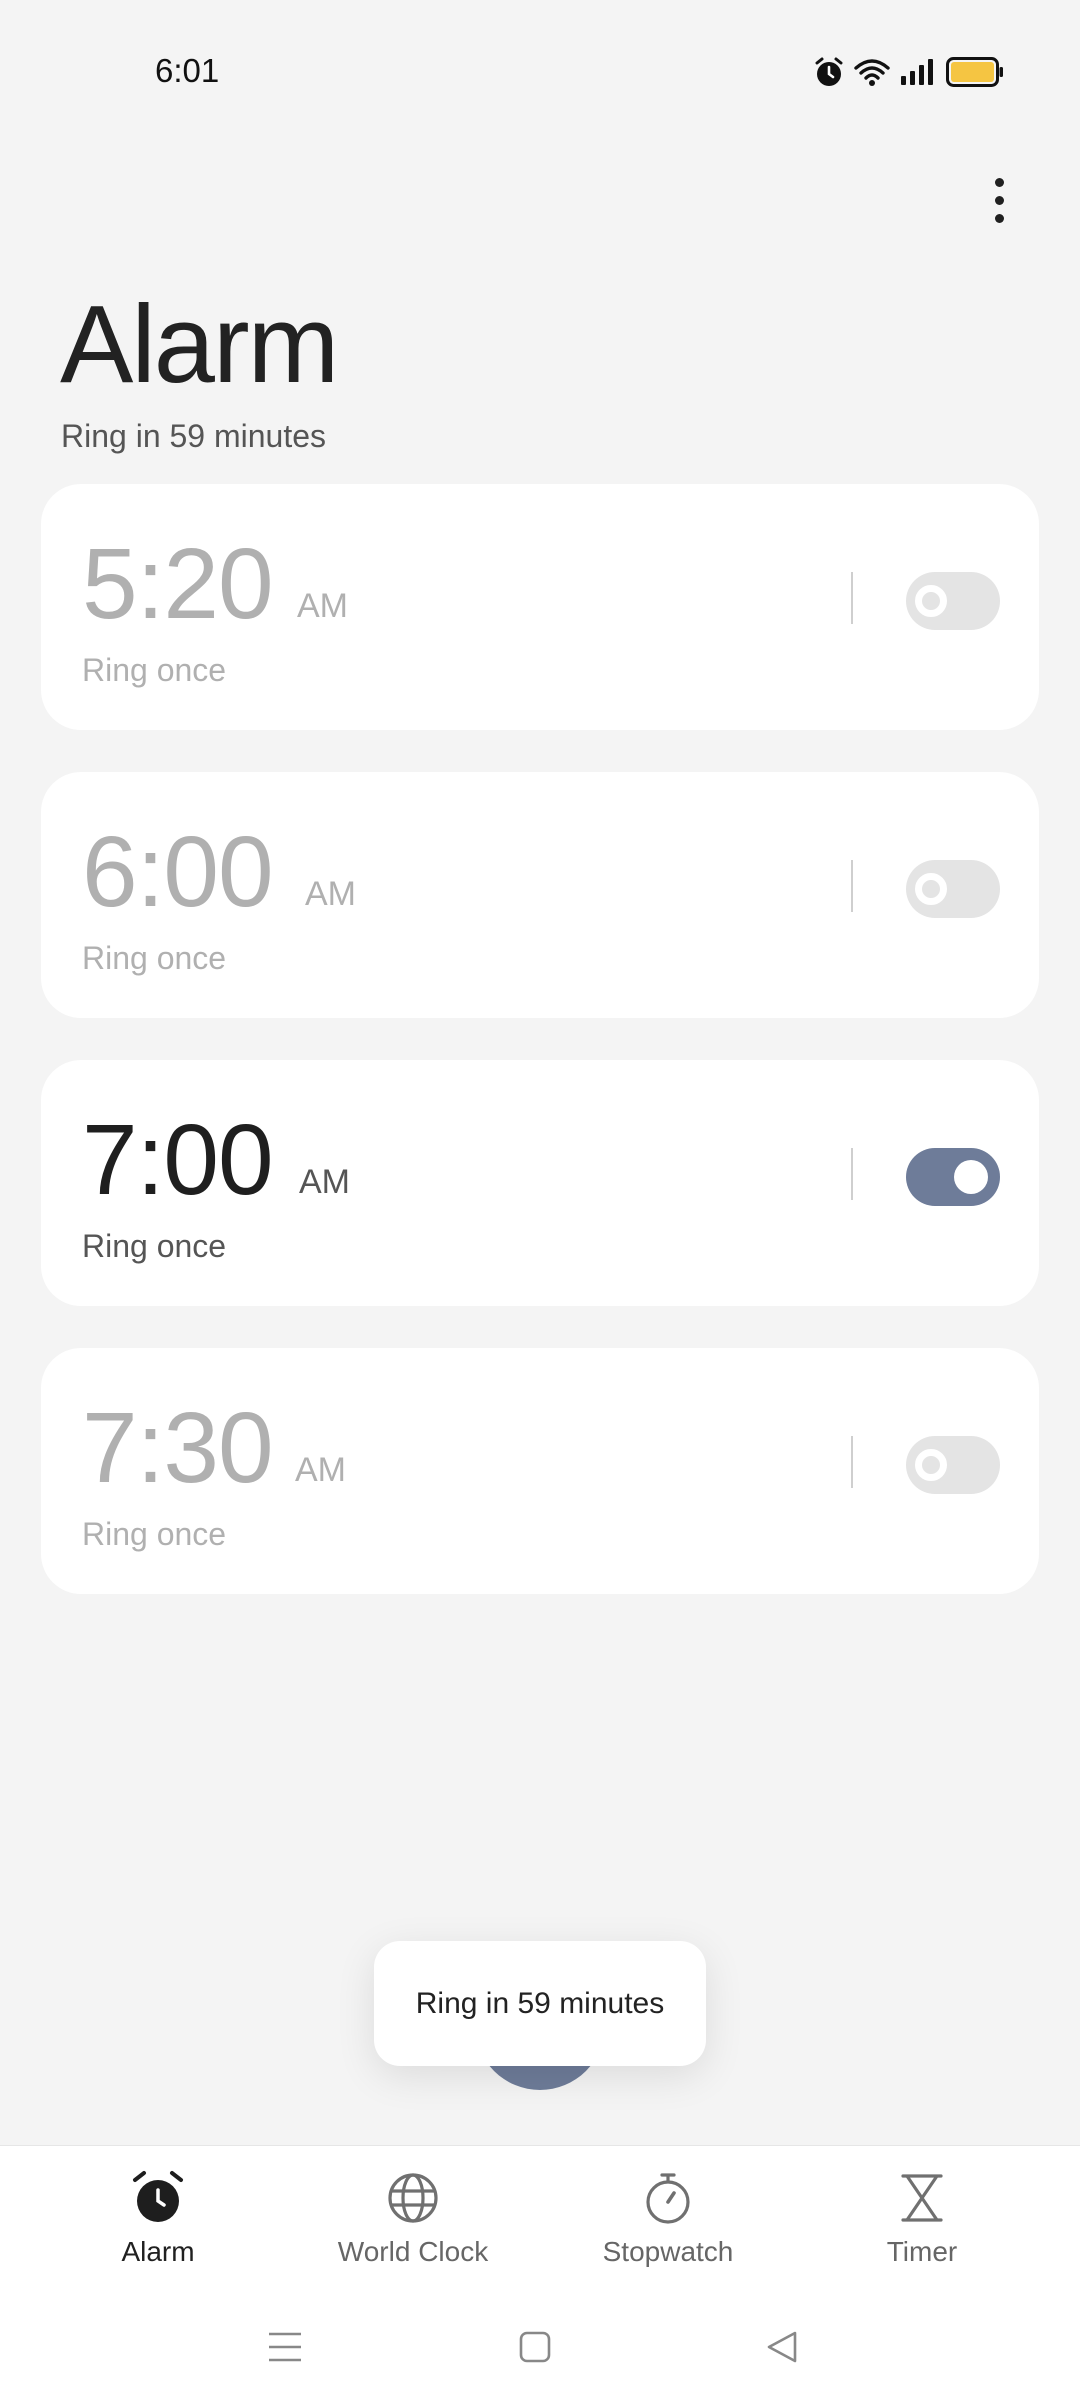 This screenshot has width=1080, height=2400. I want to click on tab-label: Stopwatch, so click(668, 2251).